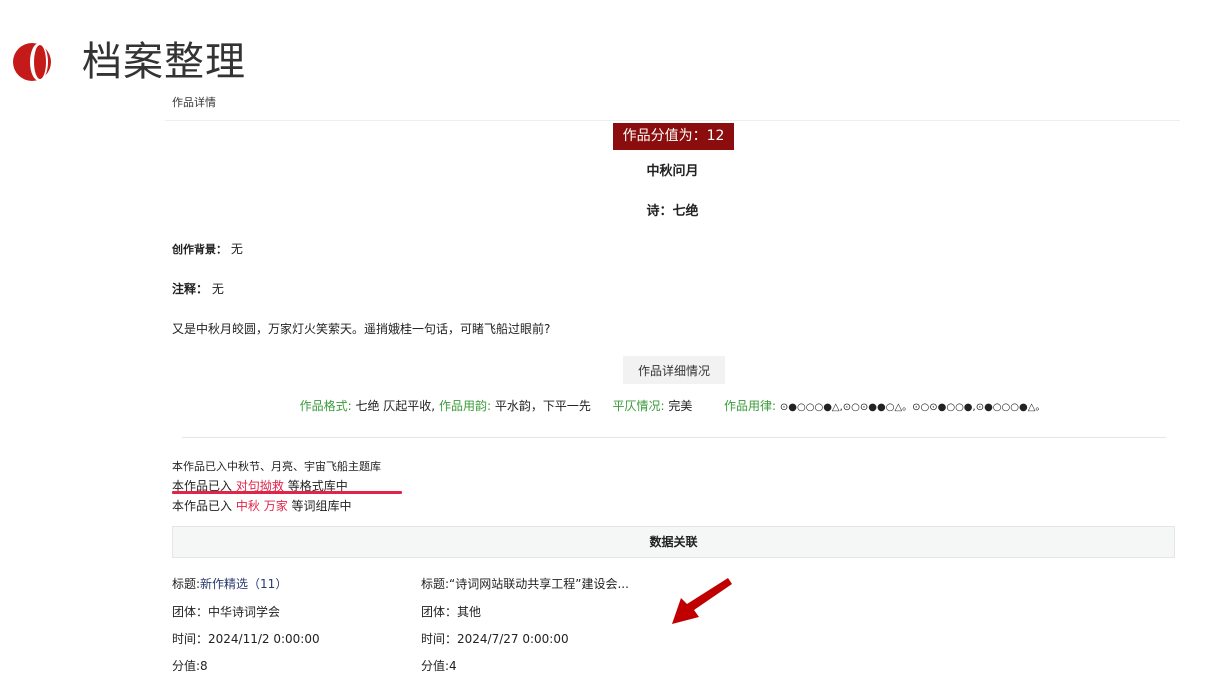  I want to click on background-label: 创作背景：, so click(199, 249).